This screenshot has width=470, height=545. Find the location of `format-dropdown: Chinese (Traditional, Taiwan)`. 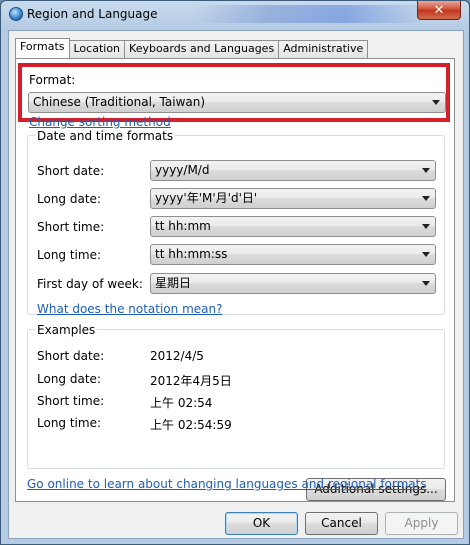

format-dropdown: Chinese (Traditional, Taiwan) is located at coordinates (237, 102).